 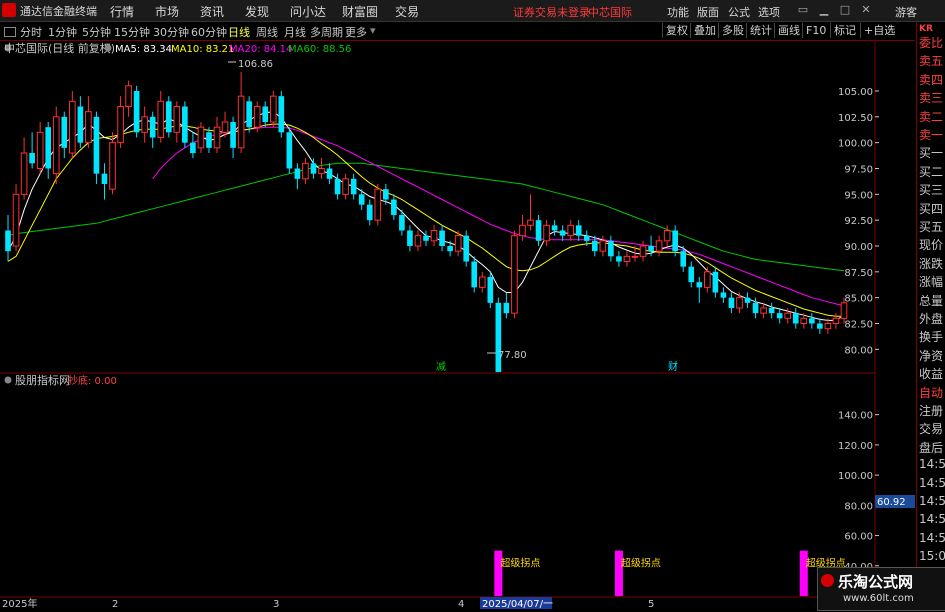 What do you see at coordinates (673, 366) in the screenshot?
I see `event-tag-cai: 财` at bounding box center [673, 366].